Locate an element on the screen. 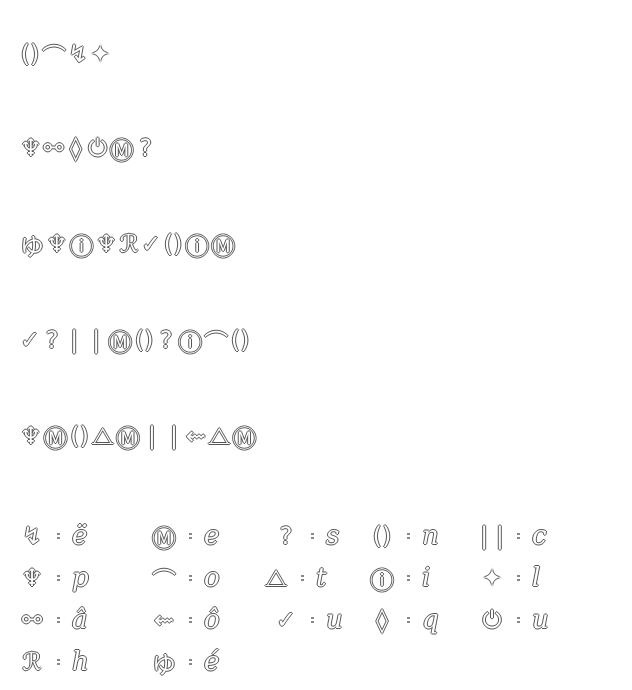 The image size is (632, 690). legend-letter: s is located at coordinates (333, 536).